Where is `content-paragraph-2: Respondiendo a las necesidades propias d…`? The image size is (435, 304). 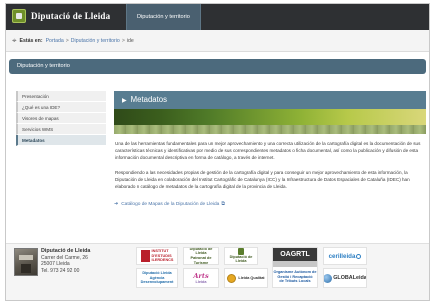
content-paragraph-2: Respondiendo a las necesidades propias d… is located at coordinates (262, 179).